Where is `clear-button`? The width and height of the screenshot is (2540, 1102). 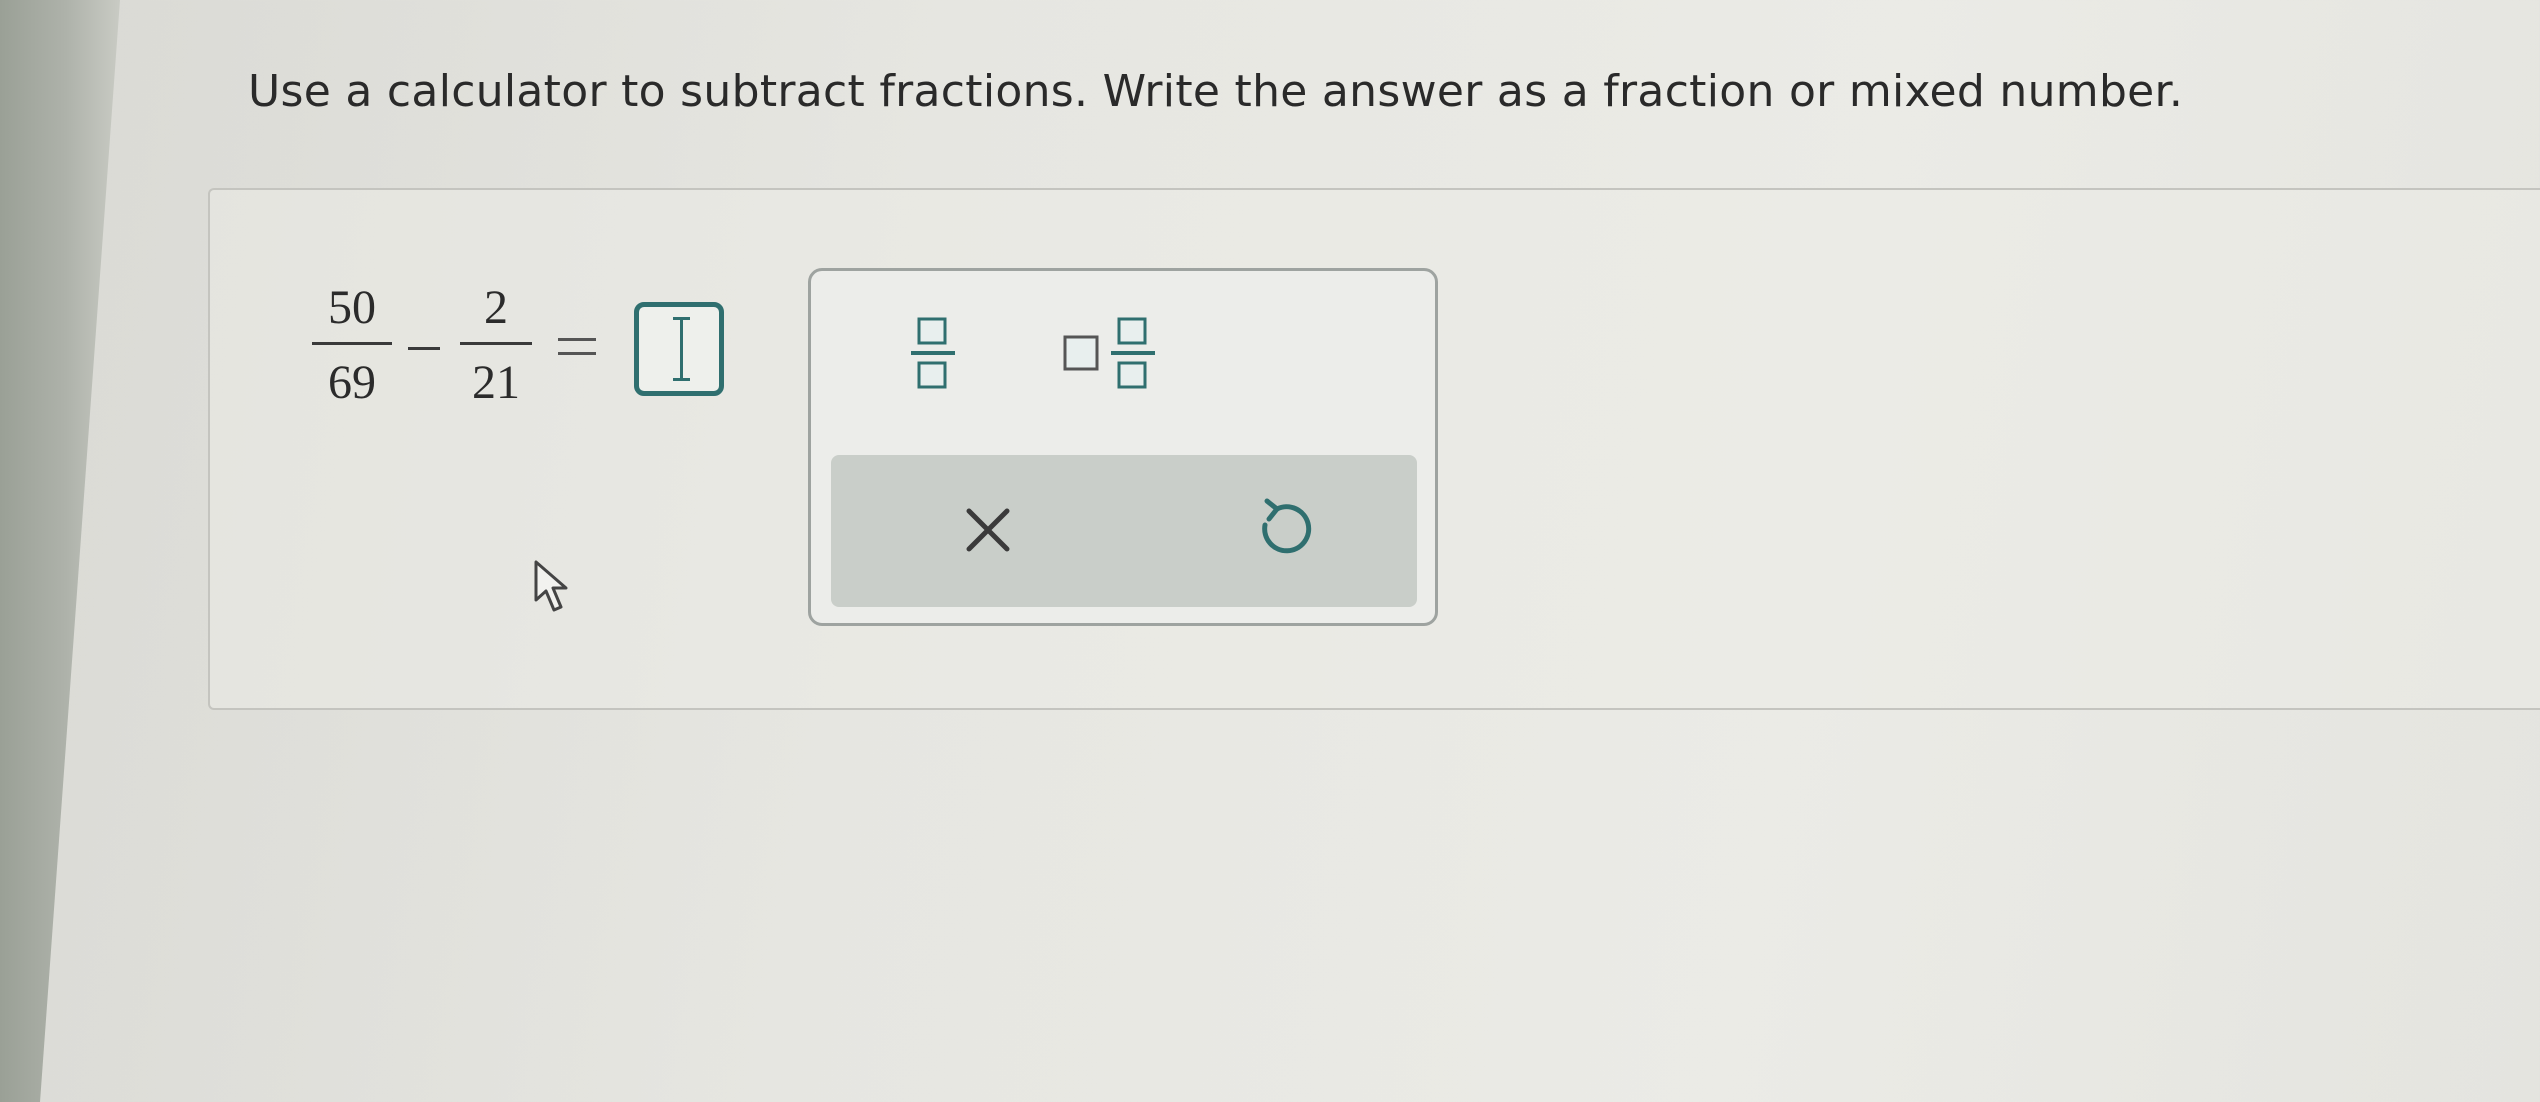 clear-button is located at coordinates (988, 530).